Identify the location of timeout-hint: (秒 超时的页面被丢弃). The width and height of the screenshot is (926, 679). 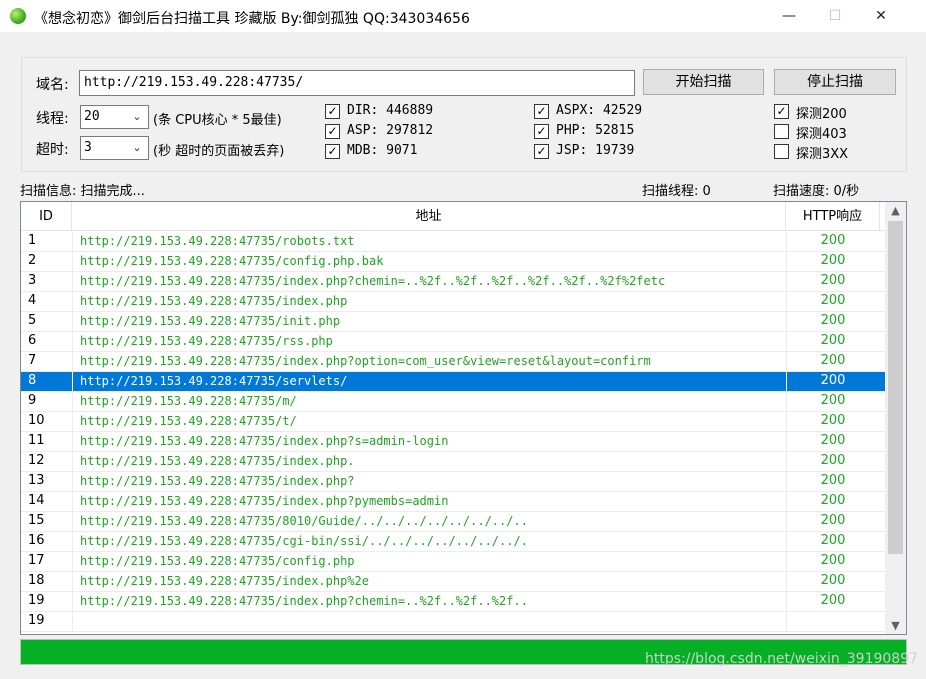
(219, 151).